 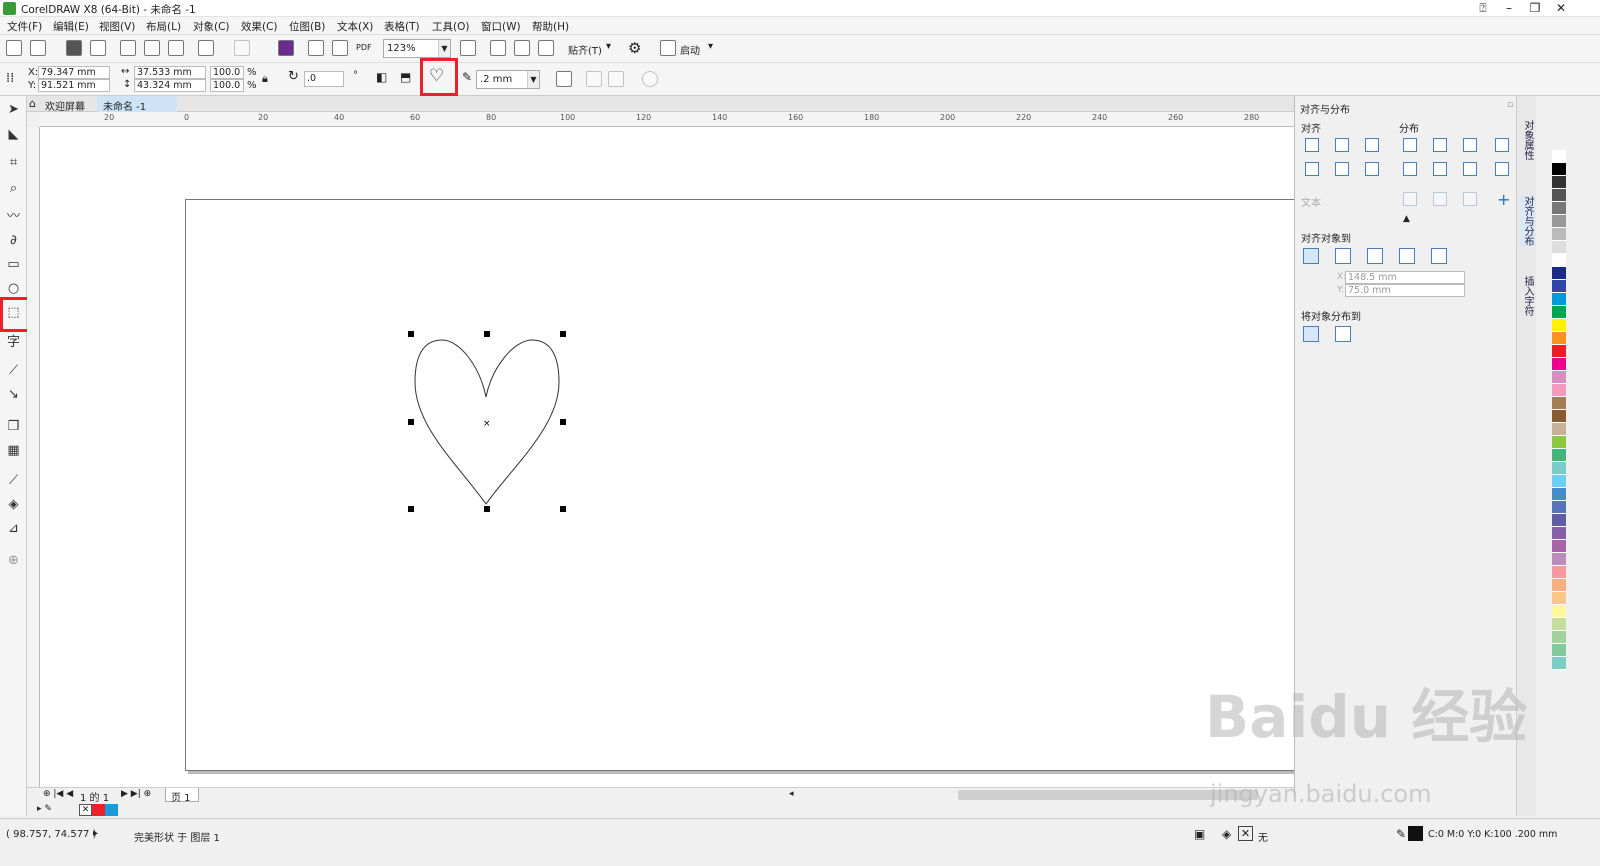 I want to click on no-color-swatch: ✕, so click(x=85, y=810).